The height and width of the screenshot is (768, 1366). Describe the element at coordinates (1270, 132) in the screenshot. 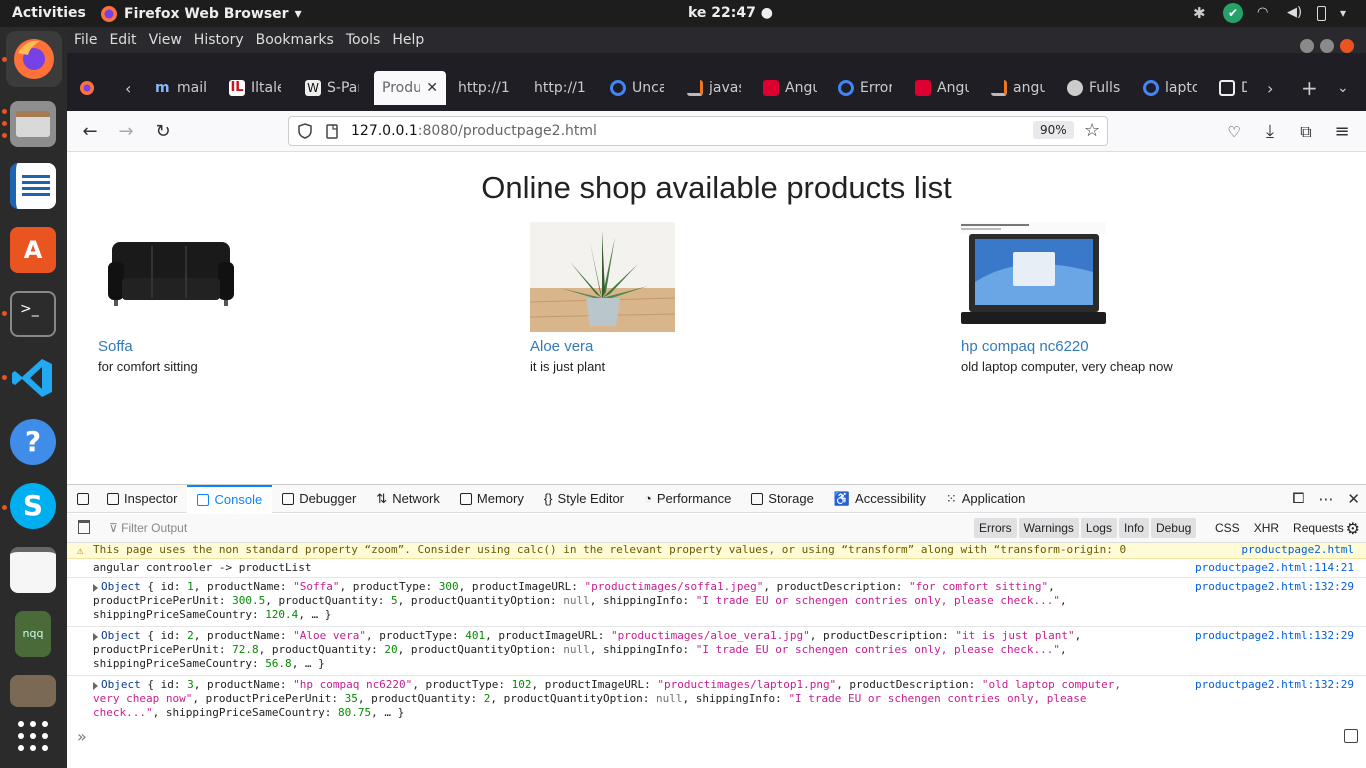

I see `downloads-icon: ⤓` at that location.